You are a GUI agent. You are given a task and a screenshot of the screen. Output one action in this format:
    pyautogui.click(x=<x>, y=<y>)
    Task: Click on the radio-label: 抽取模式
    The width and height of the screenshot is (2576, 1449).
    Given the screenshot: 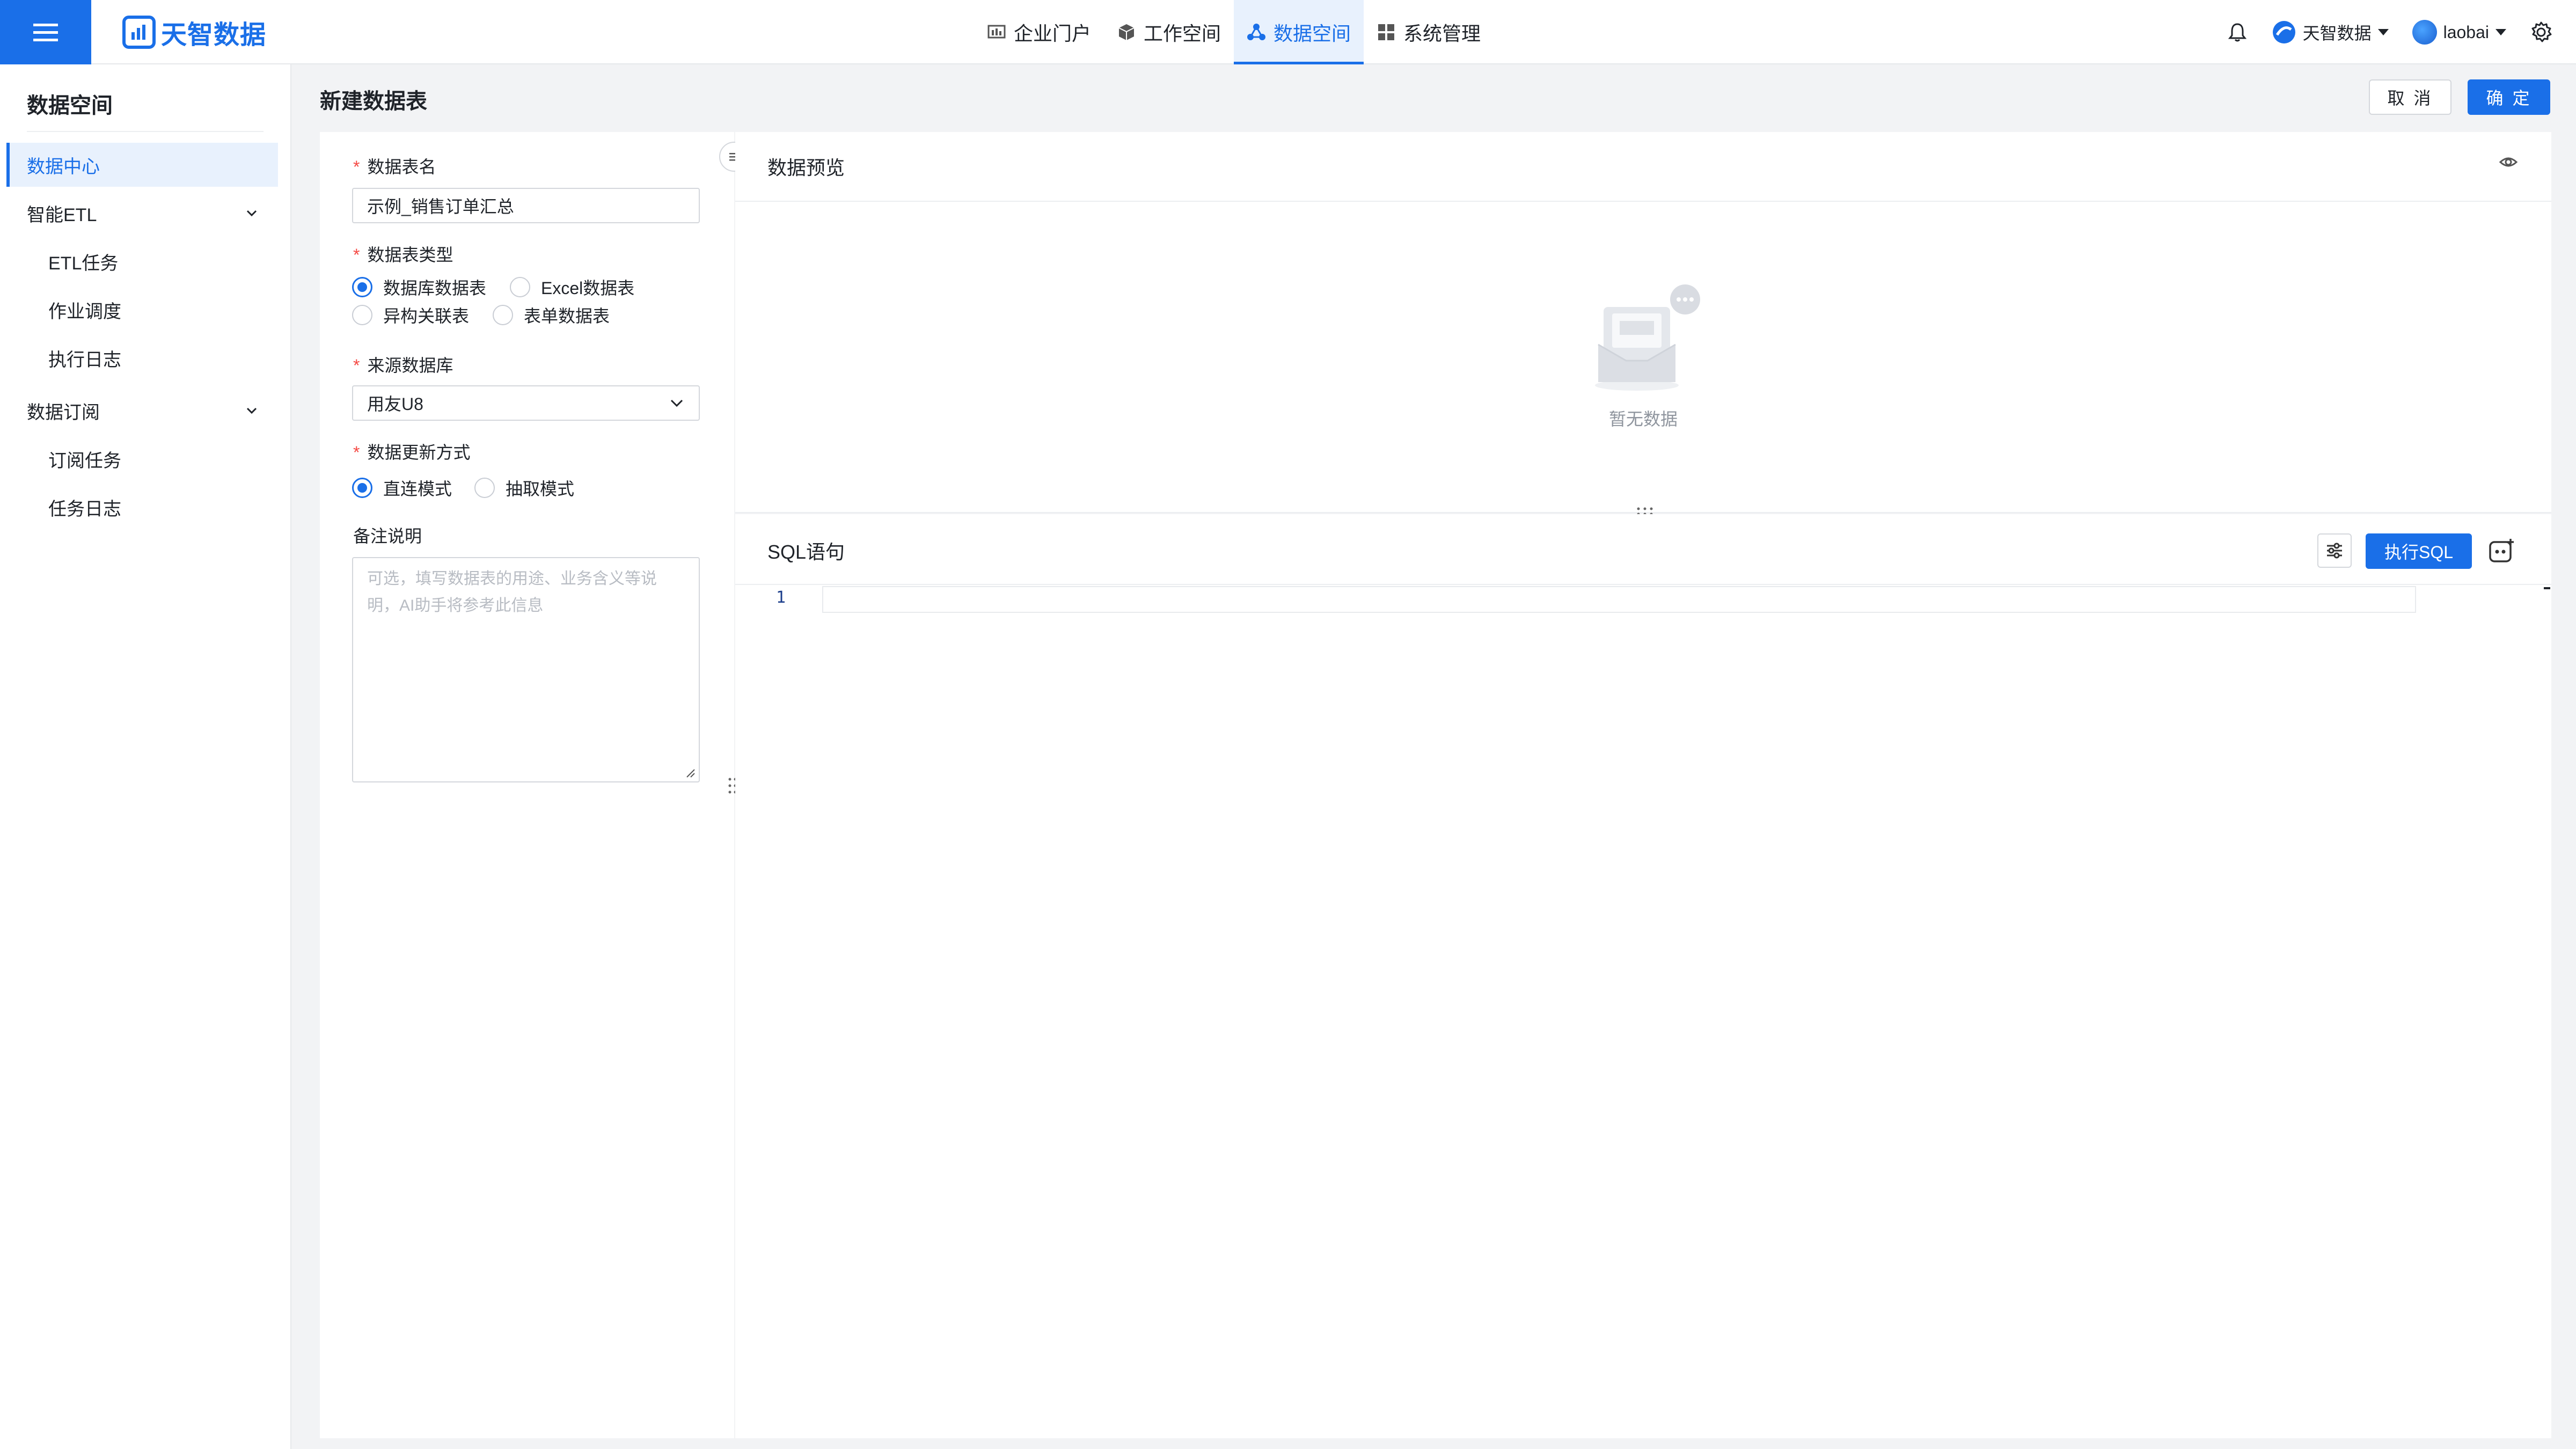 What is the action you would take?
    pyautogui.click(x=540, y=489)
    